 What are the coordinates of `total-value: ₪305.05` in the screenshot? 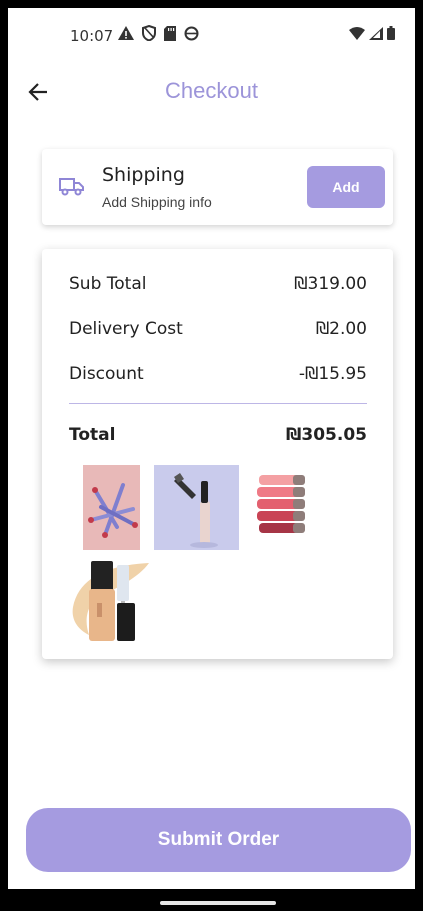 It's located at (326, 435).